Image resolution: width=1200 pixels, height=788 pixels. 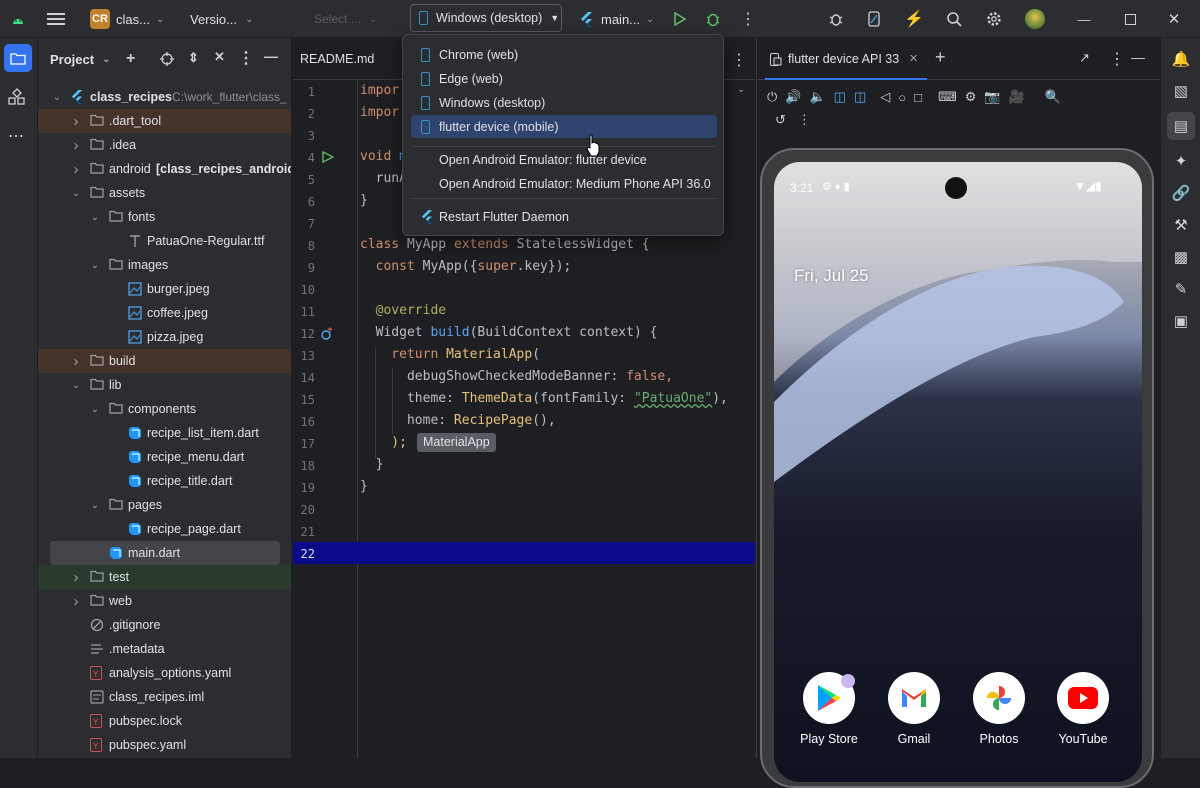 I want to click on tree-item: ⌄ pages, so click(x=164, y=505).